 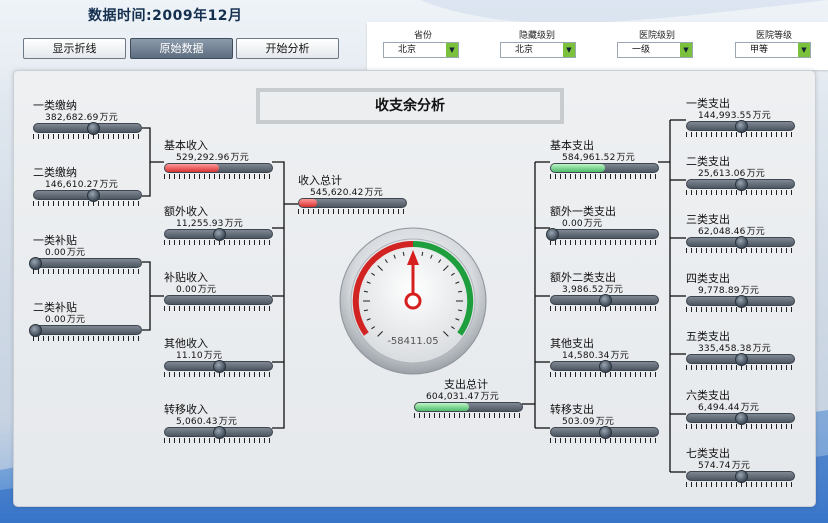 I want to click on filter-hospital-grade-value: 甲等, so click(x=759, y=50).